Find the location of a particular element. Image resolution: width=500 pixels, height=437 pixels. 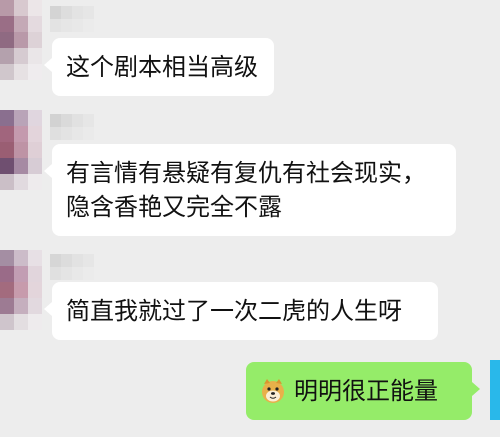

message-bubble-outgoing: 明明很正能量 is located at coordinates (363, 391).